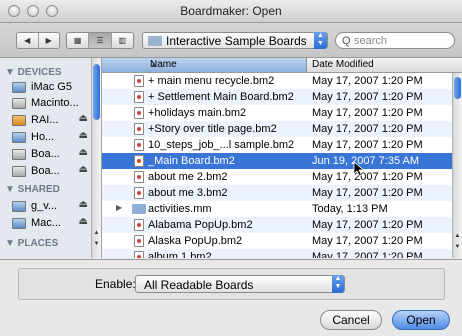 Image resolution: width=462 pixels, height=336 pixels. I want to click on enable-popup: All Readable Boards ▲ ▼, so click(240, 284).